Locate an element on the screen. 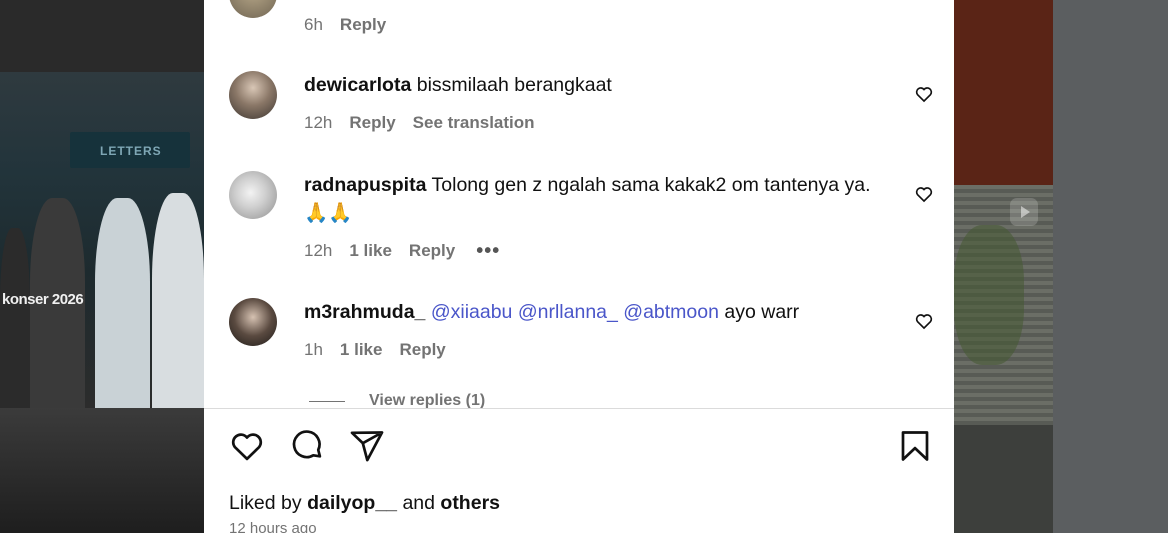  video-play-icon is located at coordinates (1024, 212).